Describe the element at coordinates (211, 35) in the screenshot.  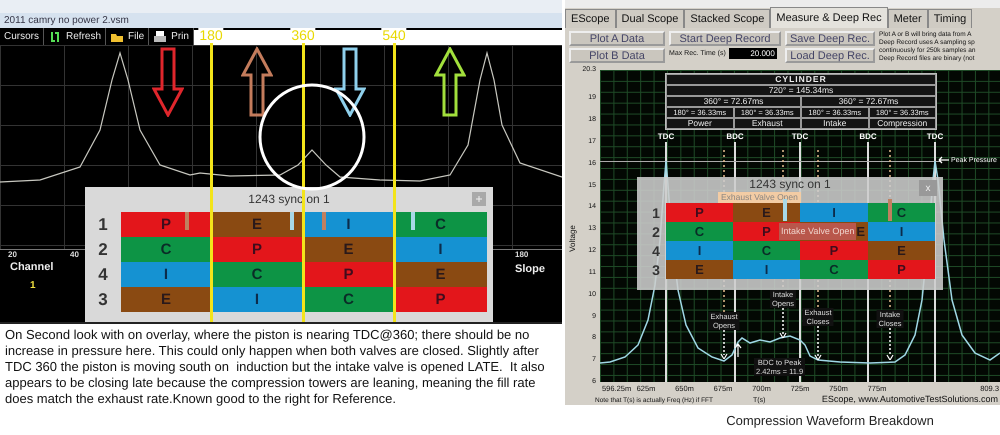
I see `cursor-label: 180` at that location.